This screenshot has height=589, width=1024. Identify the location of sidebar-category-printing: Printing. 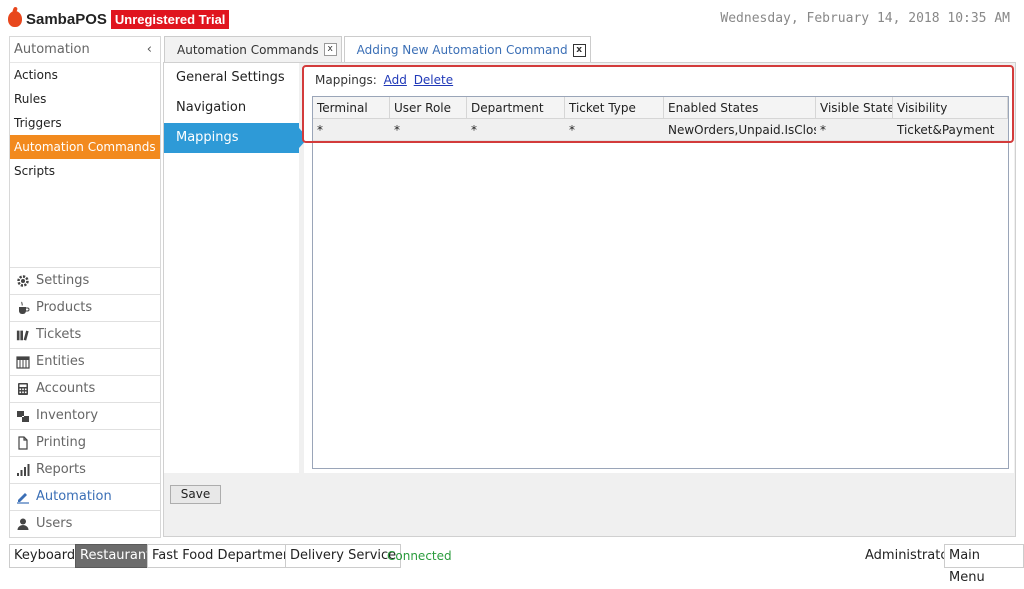
(85, 442).